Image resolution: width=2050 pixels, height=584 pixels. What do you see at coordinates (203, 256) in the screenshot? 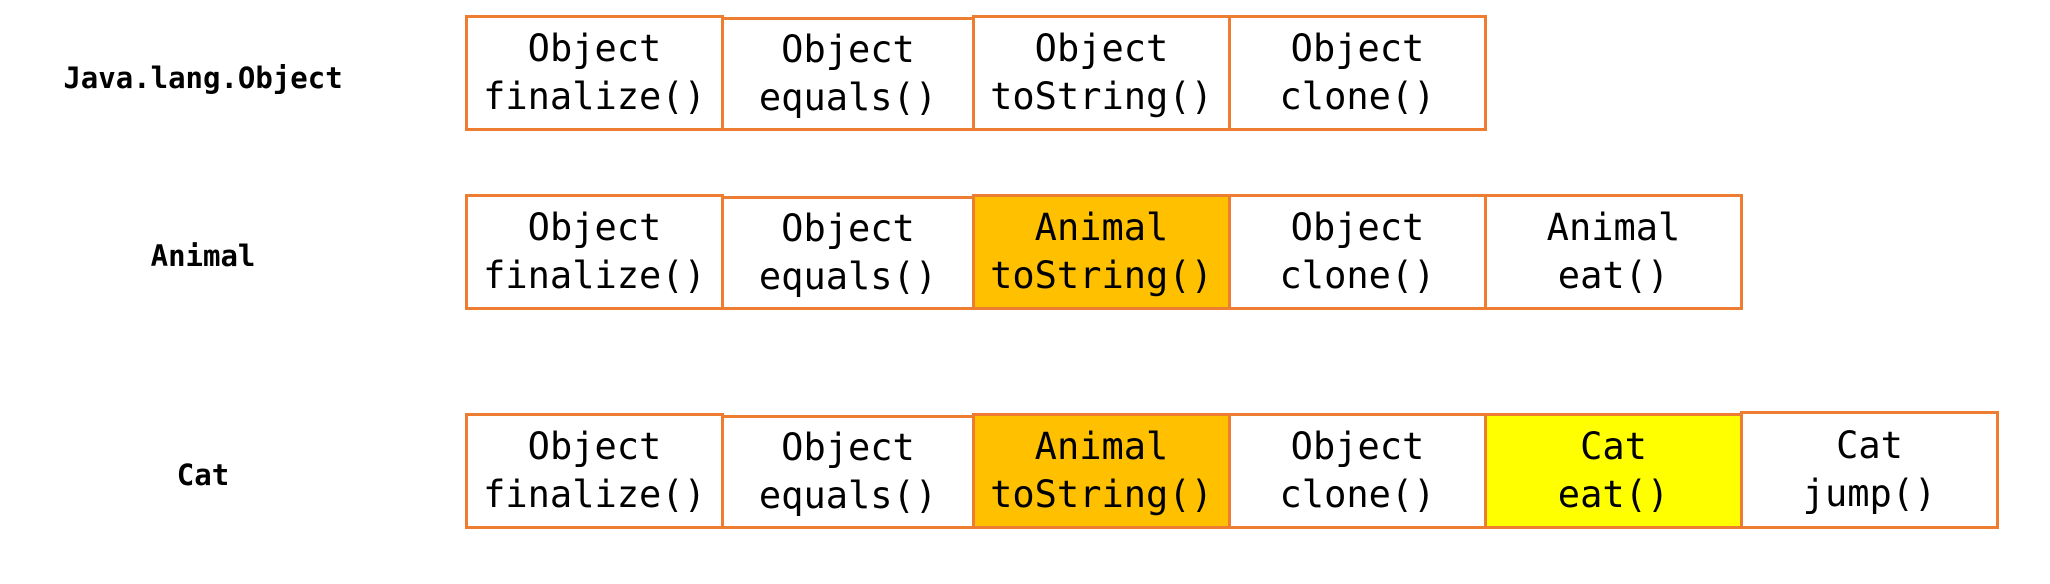
I see `row-label-animal: Animal` at bounding box center [203, 256].